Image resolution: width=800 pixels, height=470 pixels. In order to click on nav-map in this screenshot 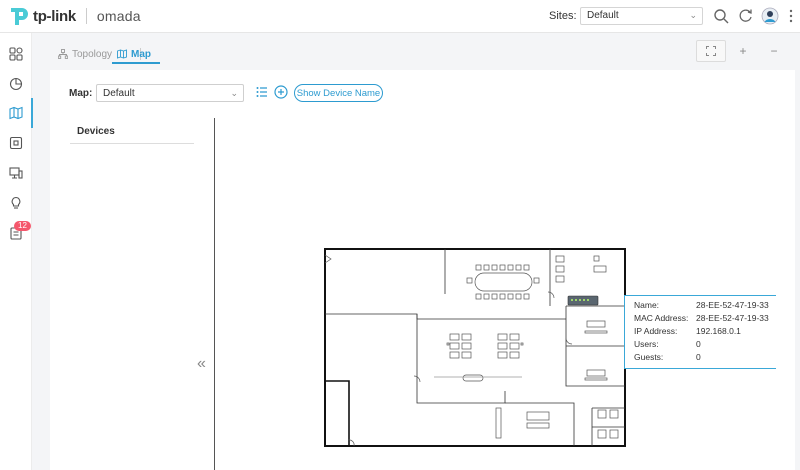, I will do `click(16, 113)`.